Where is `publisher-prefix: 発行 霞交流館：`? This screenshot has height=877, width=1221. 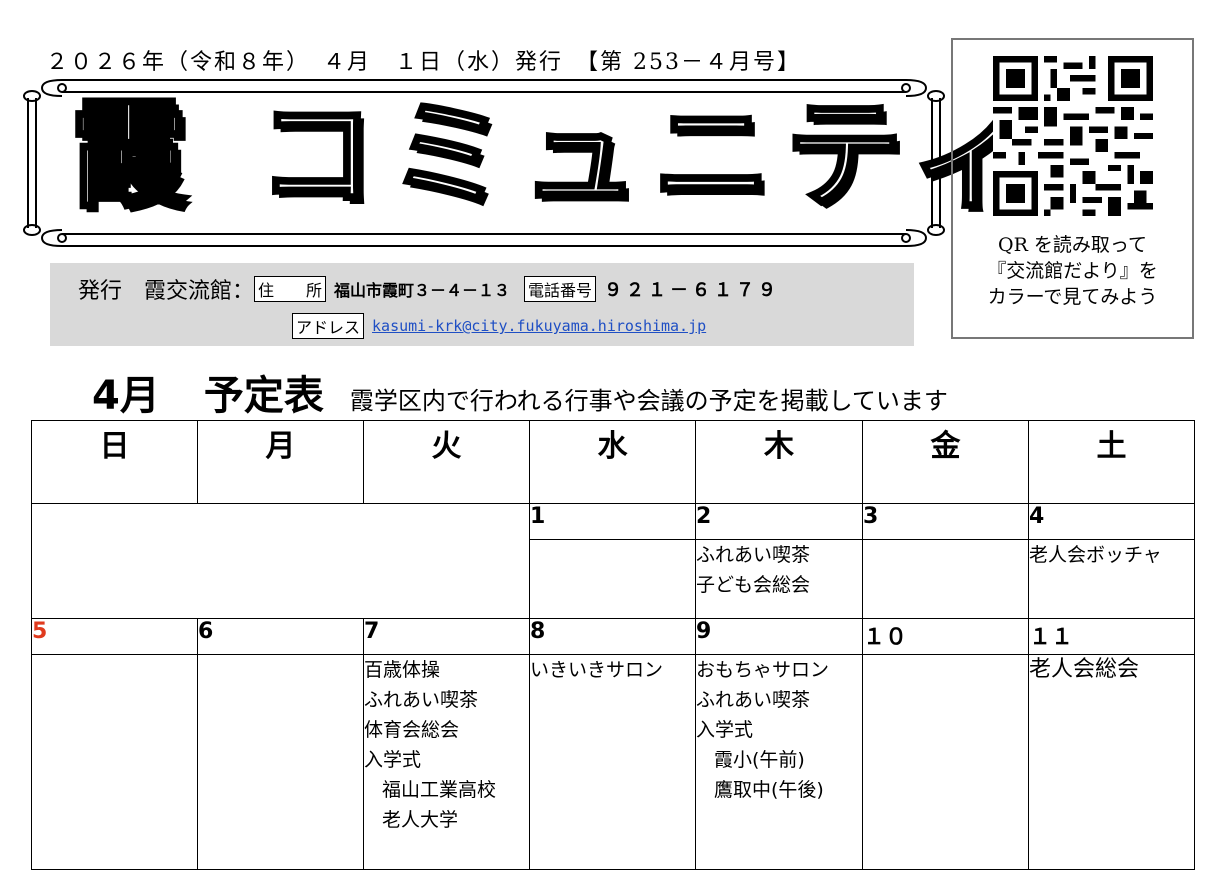 publisher-prefix: 発行 霞交流館： is located at coordinates (166, 291).